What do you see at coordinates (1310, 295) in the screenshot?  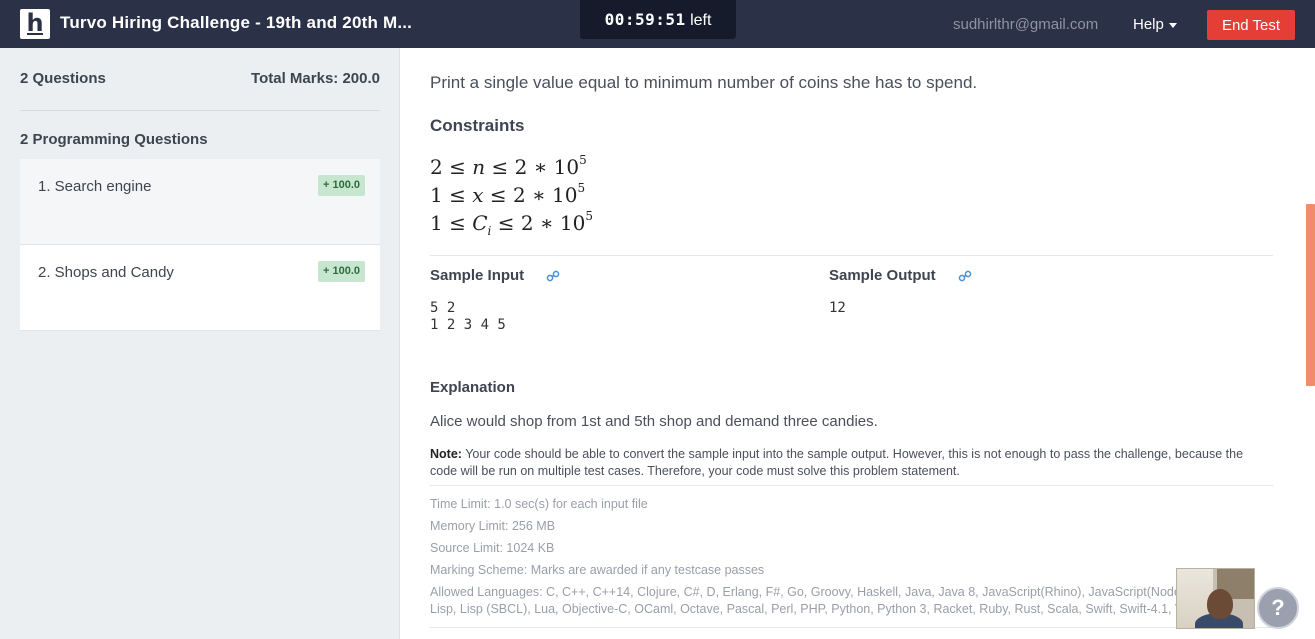 I see `scrollbar-thumb` at bounding box center [1310, 295].